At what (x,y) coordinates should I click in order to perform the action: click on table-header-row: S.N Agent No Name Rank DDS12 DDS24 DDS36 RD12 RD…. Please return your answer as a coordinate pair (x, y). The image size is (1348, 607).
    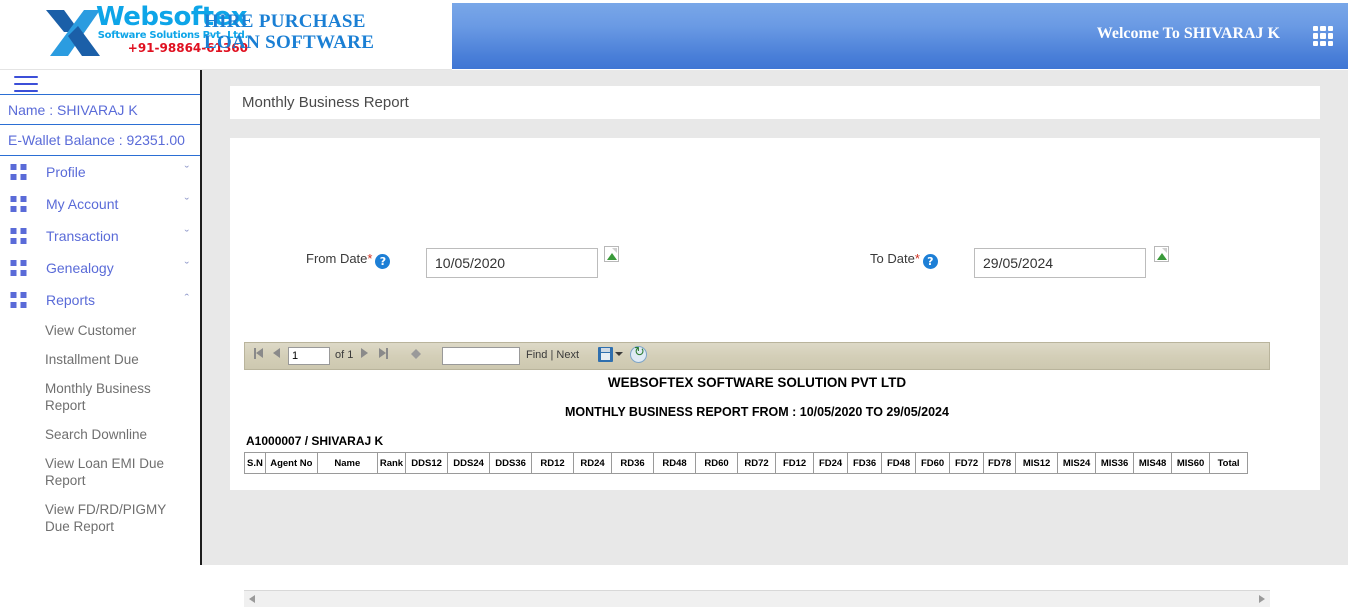
    Looking at the image, I should click on (746, 463).